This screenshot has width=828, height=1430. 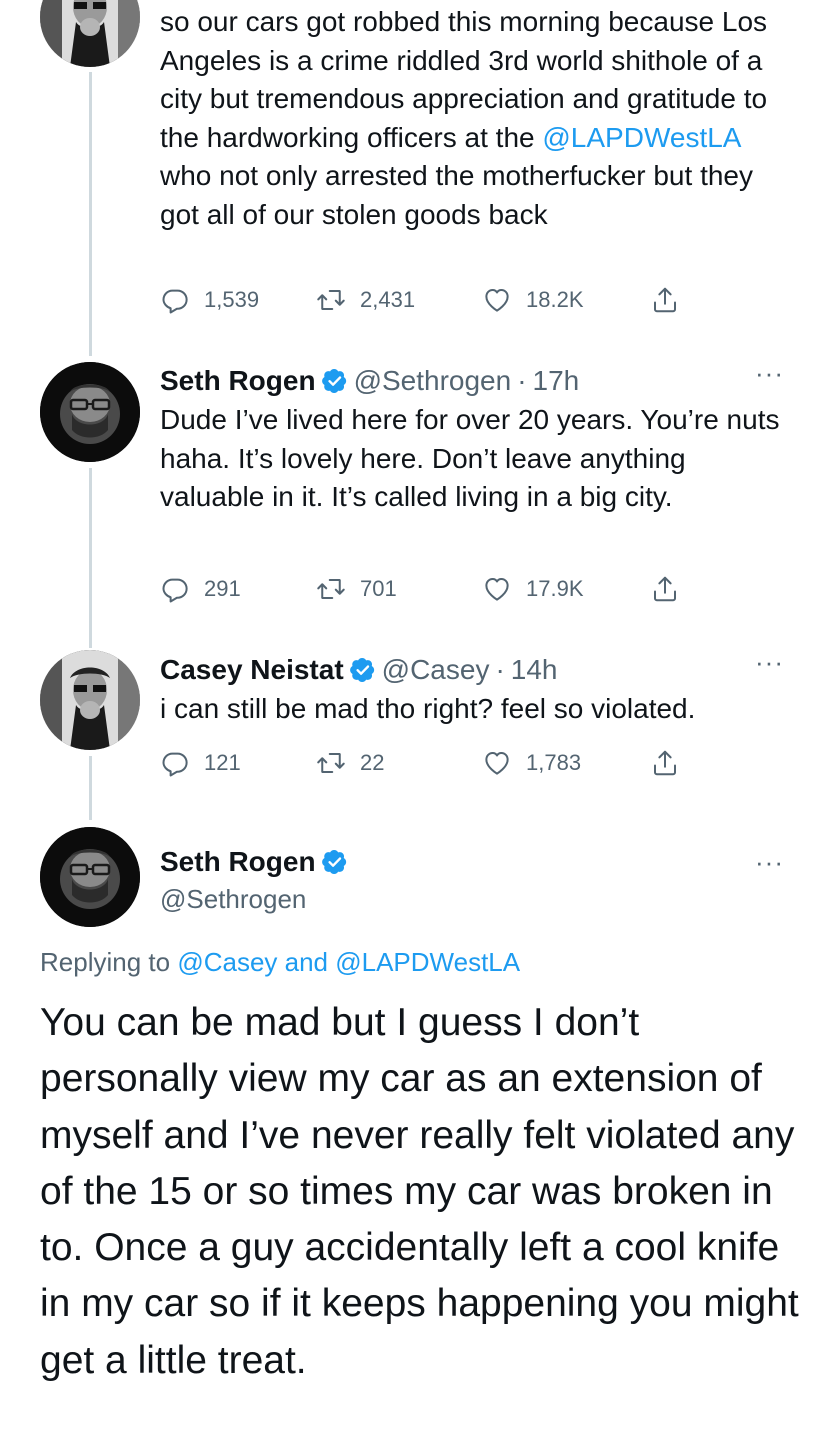 I want to click on reply-button: 1,539, so click(x=209, y=300).